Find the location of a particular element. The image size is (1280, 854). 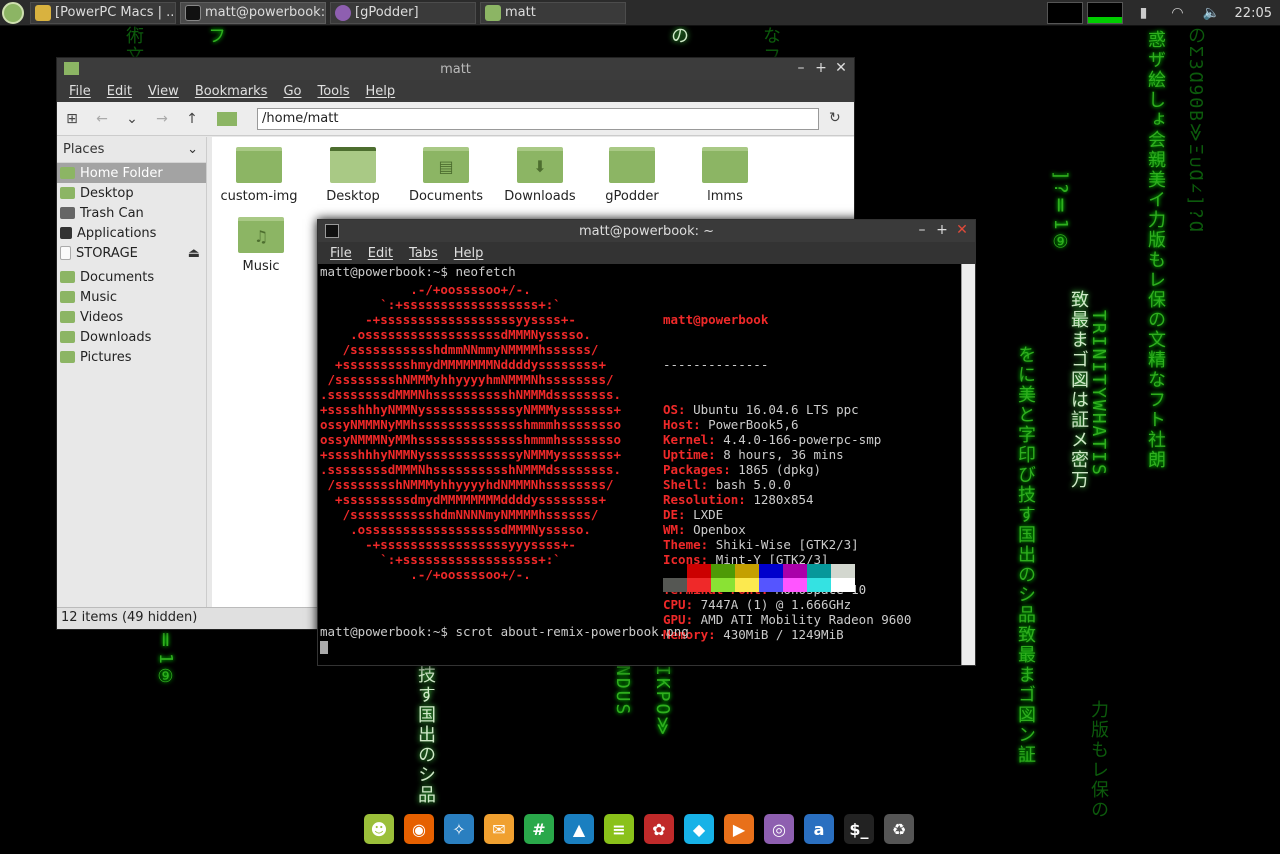

app-menu-button is located at coordinates (13, 12).